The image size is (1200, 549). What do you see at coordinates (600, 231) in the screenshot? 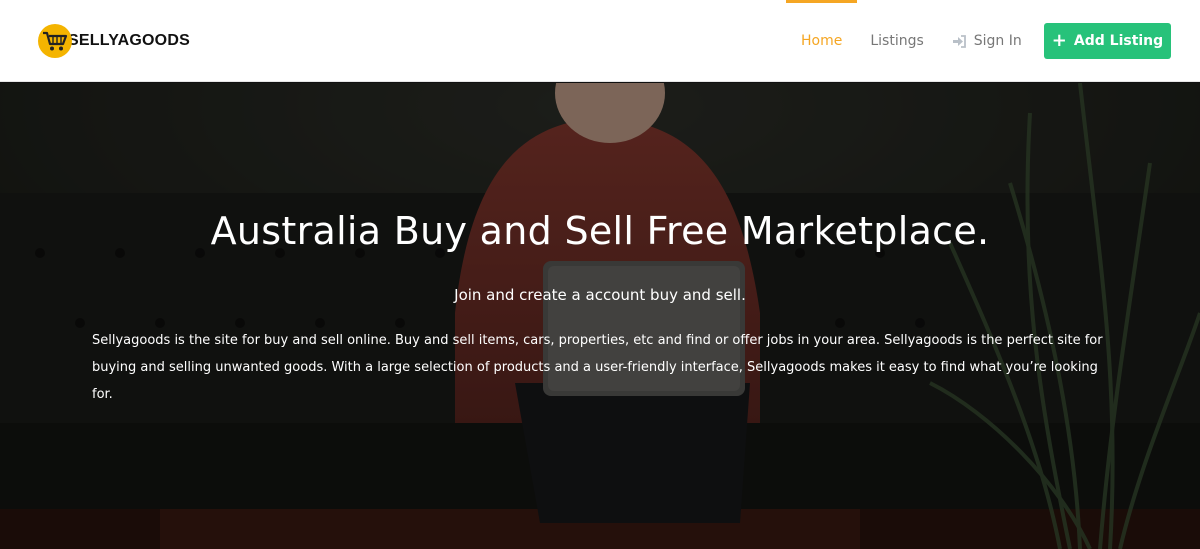
I see `hero-title: Australia Buy and Sell Free Marketplace.` at bounding box center [600, 231].